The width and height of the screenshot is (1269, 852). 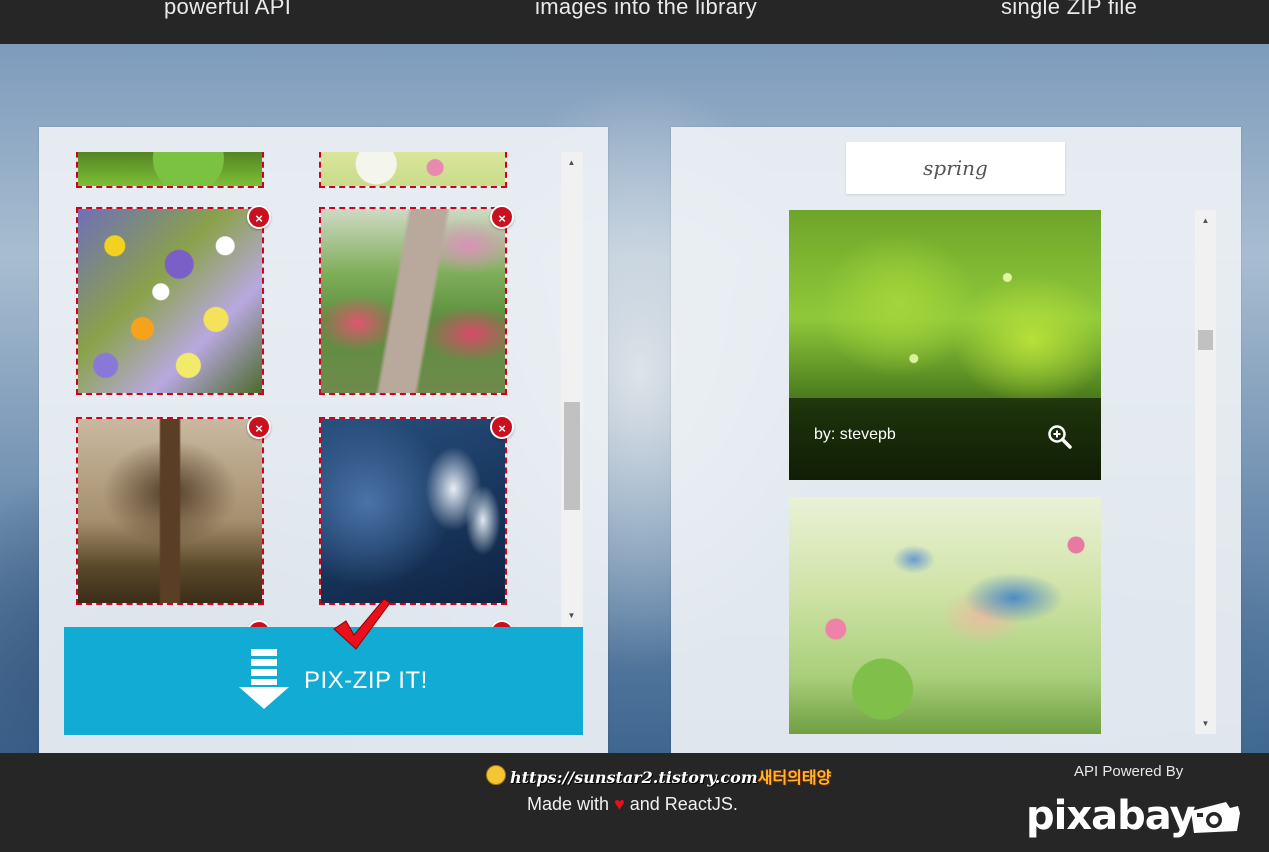 What do you see at coordinates (496, 775) in the screenshot?
I see `emoji-icon` at bounding box center [496, 775].